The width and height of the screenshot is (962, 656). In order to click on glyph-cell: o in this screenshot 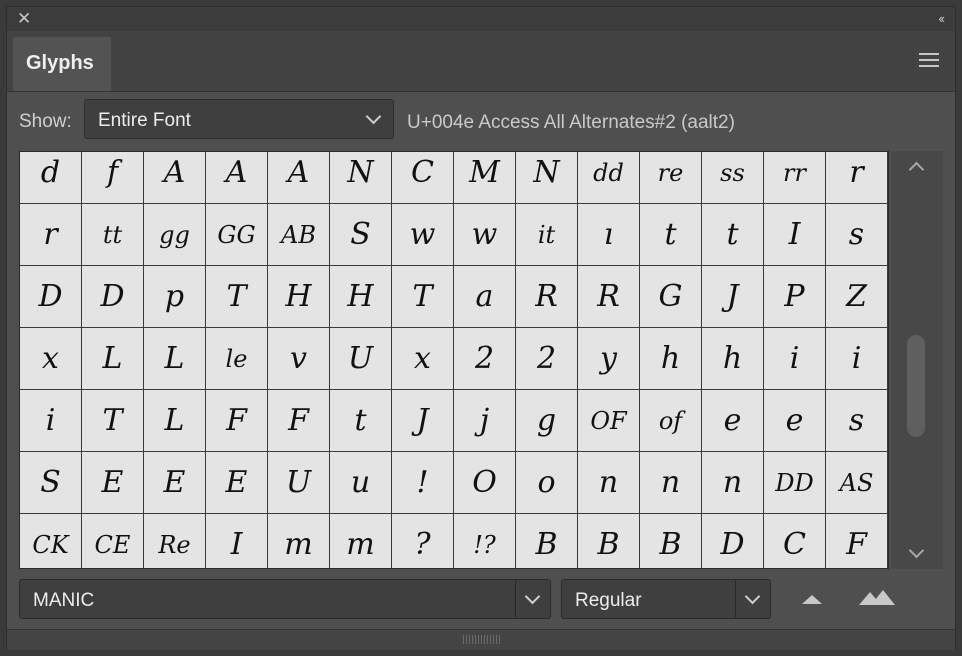, I will do `click(547, 483)`.